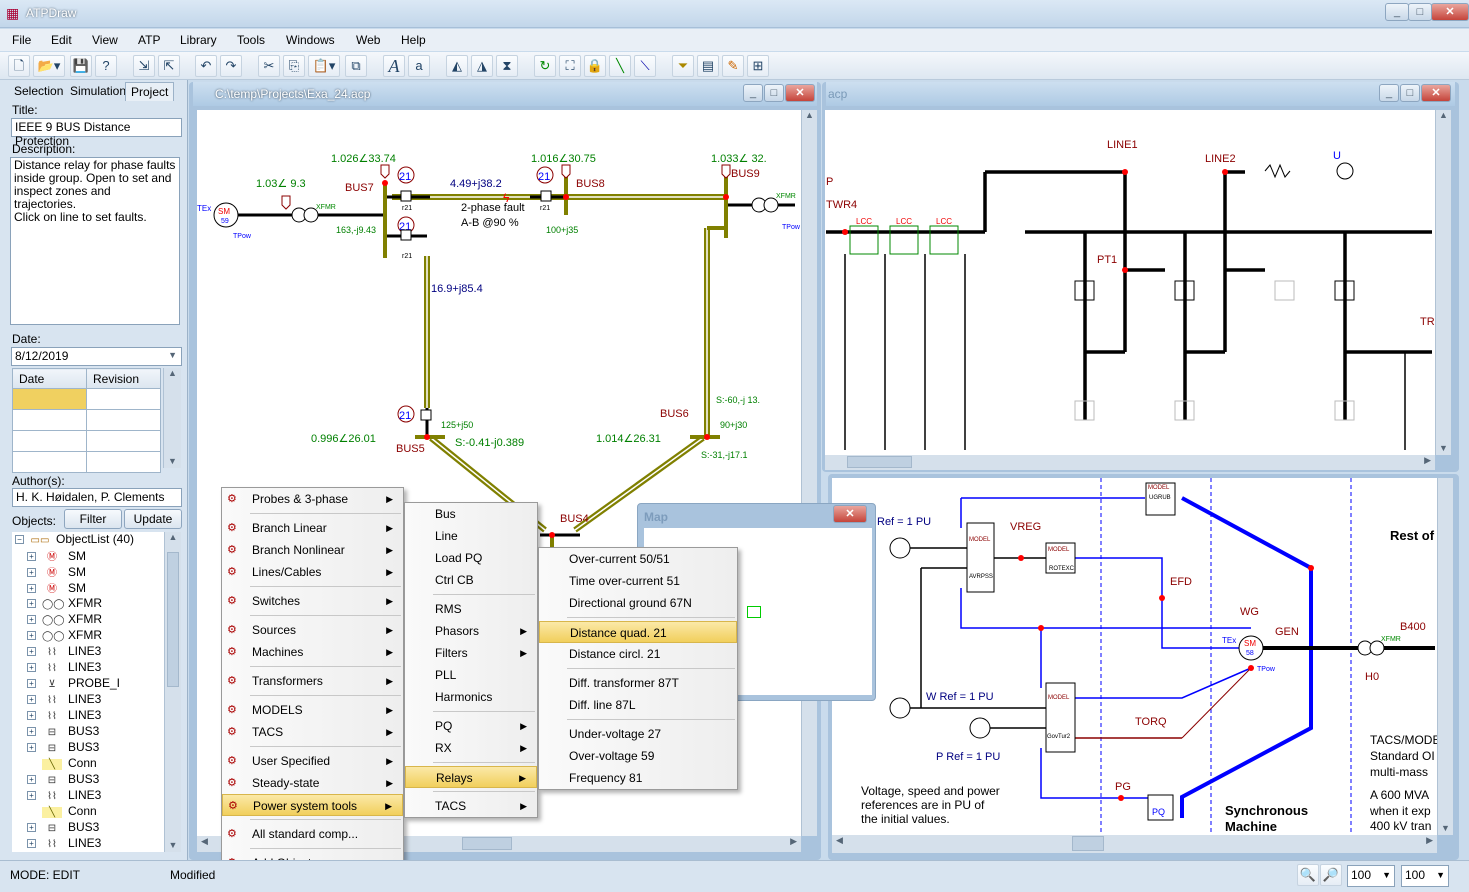 This screenshot has width=1469, height=892. I want to click on redo-icon: ↷, so click(231, 66).